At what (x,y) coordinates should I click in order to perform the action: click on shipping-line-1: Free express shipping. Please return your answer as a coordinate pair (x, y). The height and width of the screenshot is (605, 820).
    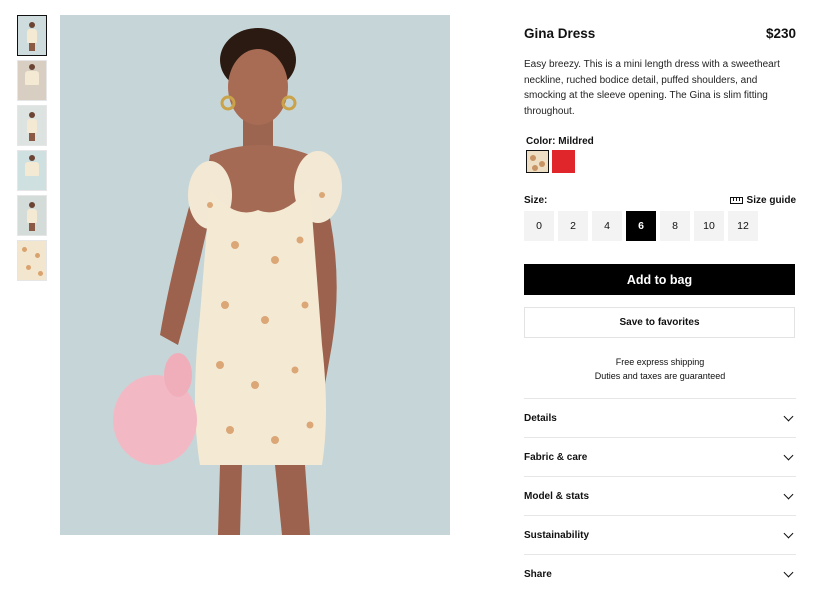
    Looking at the image, I should click on (660, 362).